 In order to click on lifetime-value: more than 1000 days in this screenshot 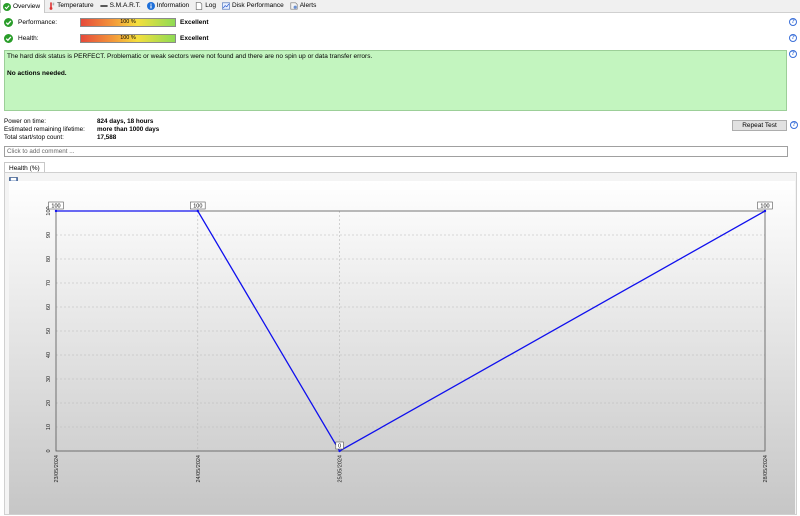, I will do `click(128, 129)`.